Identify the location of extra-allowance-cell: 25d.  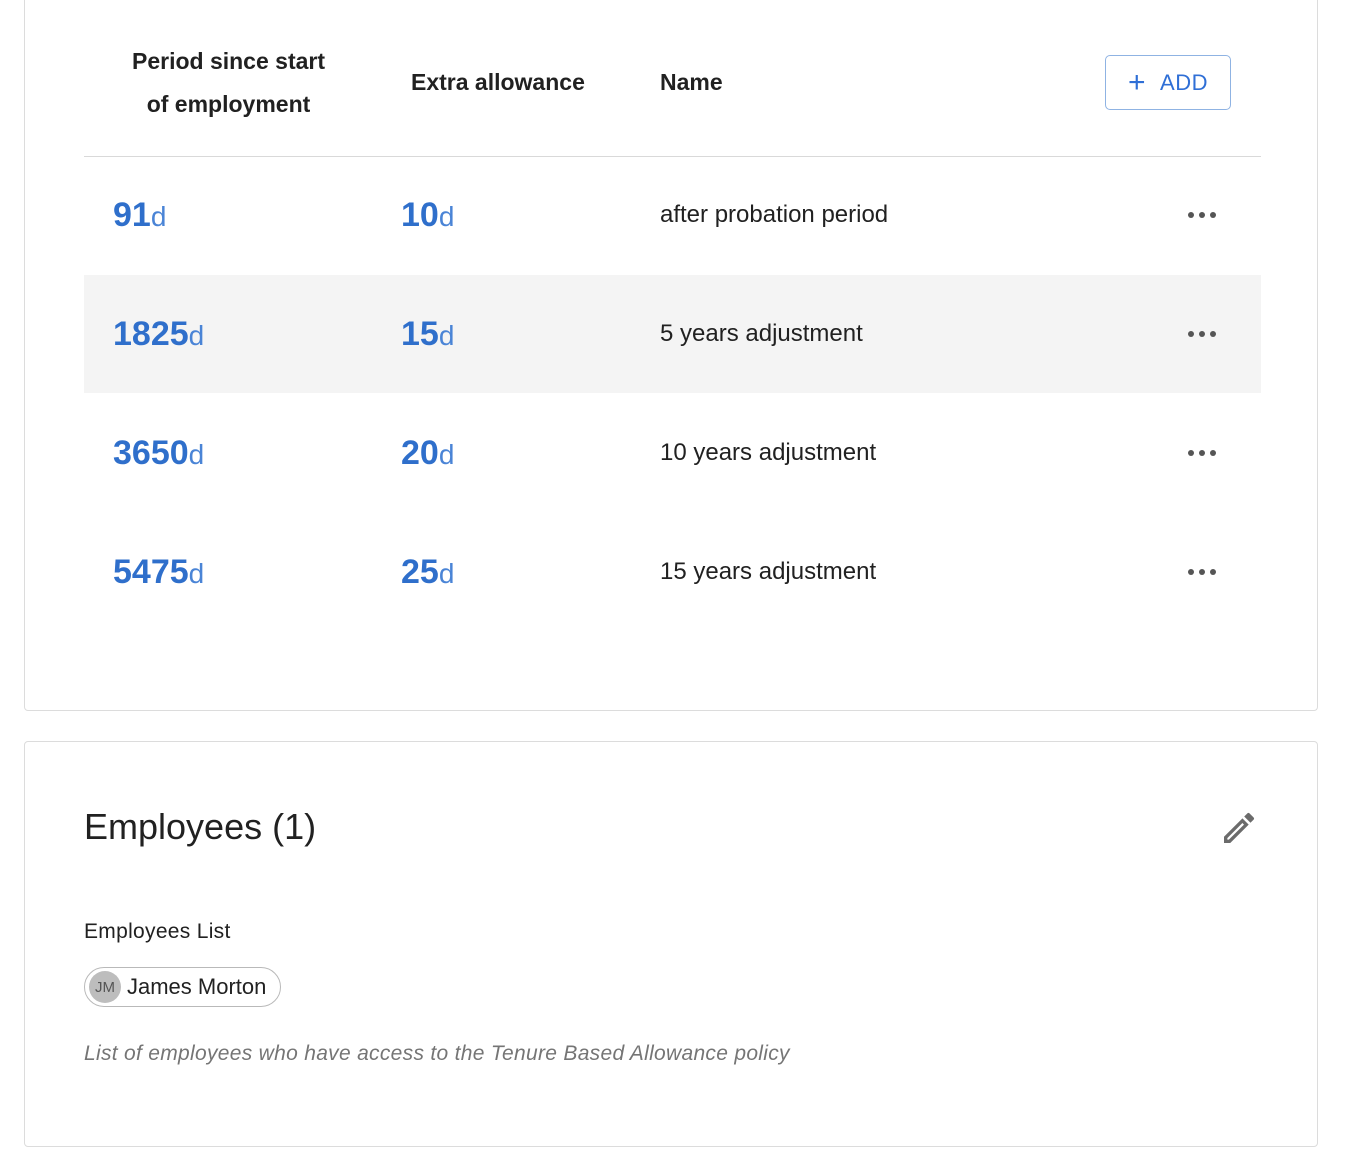
(427, 572).